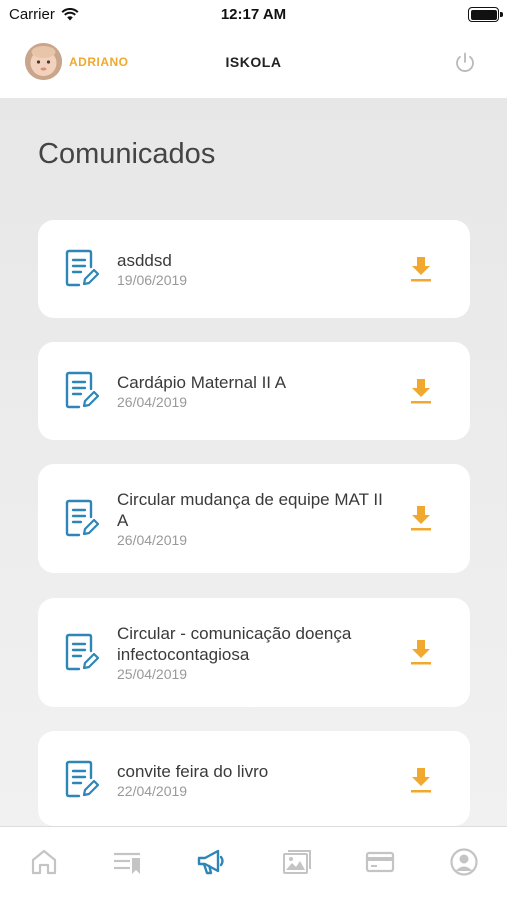  I want to click on list-item-text: Cardápio Maternal II A 26/04/2019, so click(252, 391).